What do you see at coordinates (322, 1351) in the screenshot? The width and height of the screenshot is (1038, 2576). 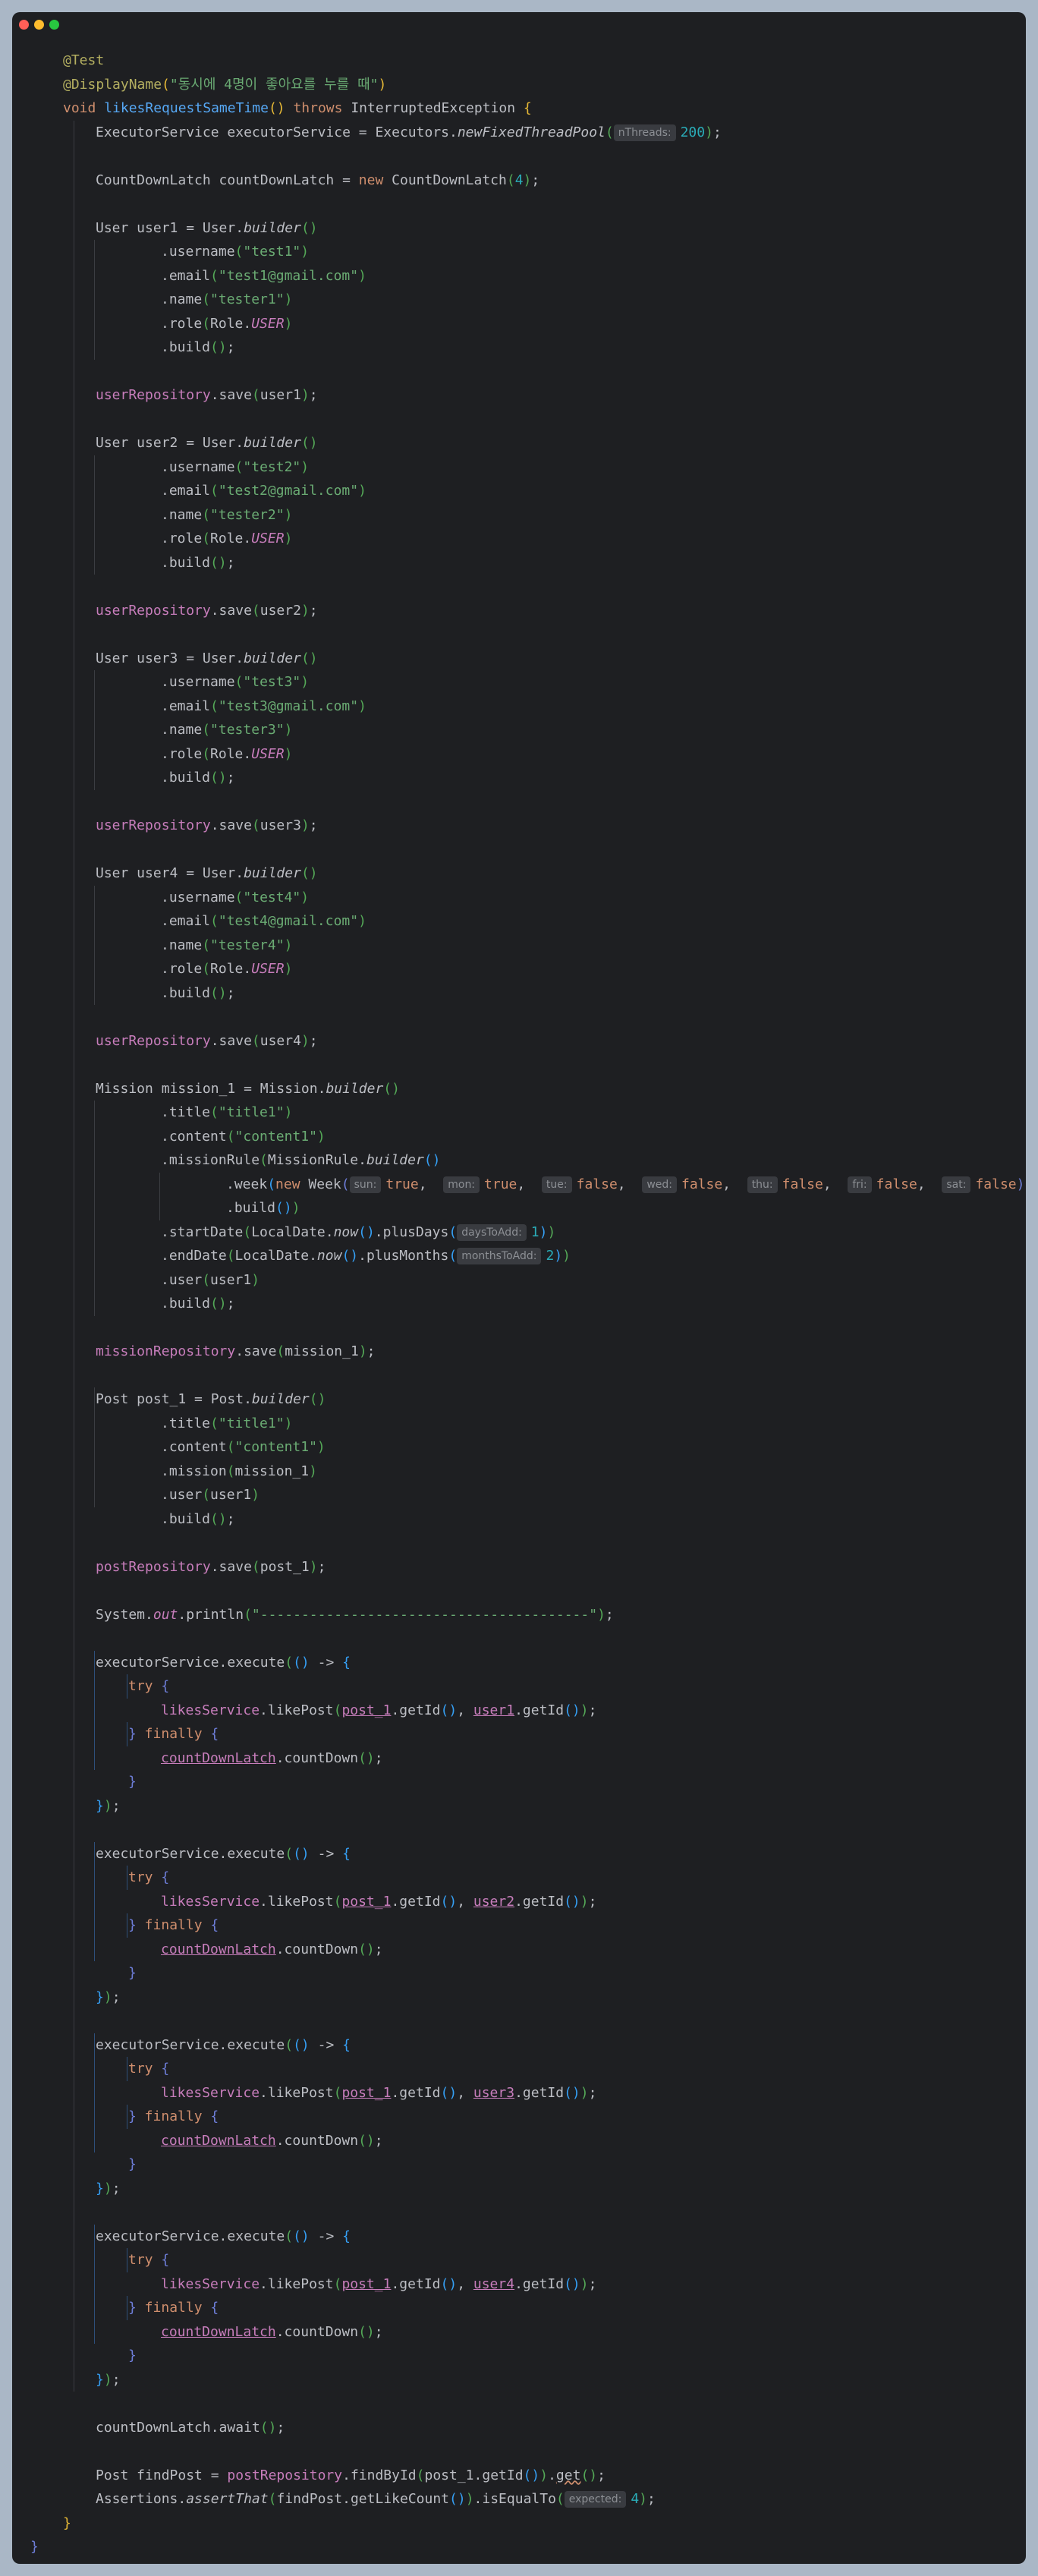 I see `code-token: mission_1` at bounding box center [322, 1351].